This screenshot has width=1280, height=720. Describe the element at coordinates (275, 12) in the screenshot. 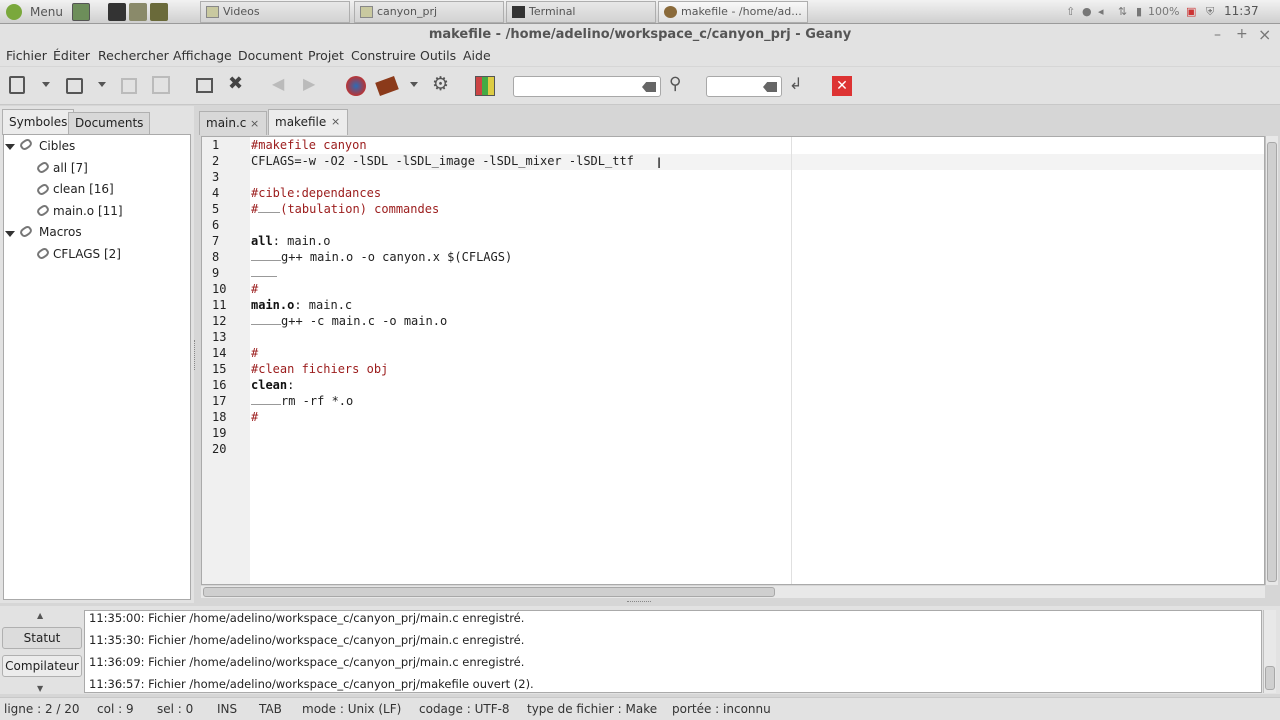

I see `task-videos: Videos` at that location.